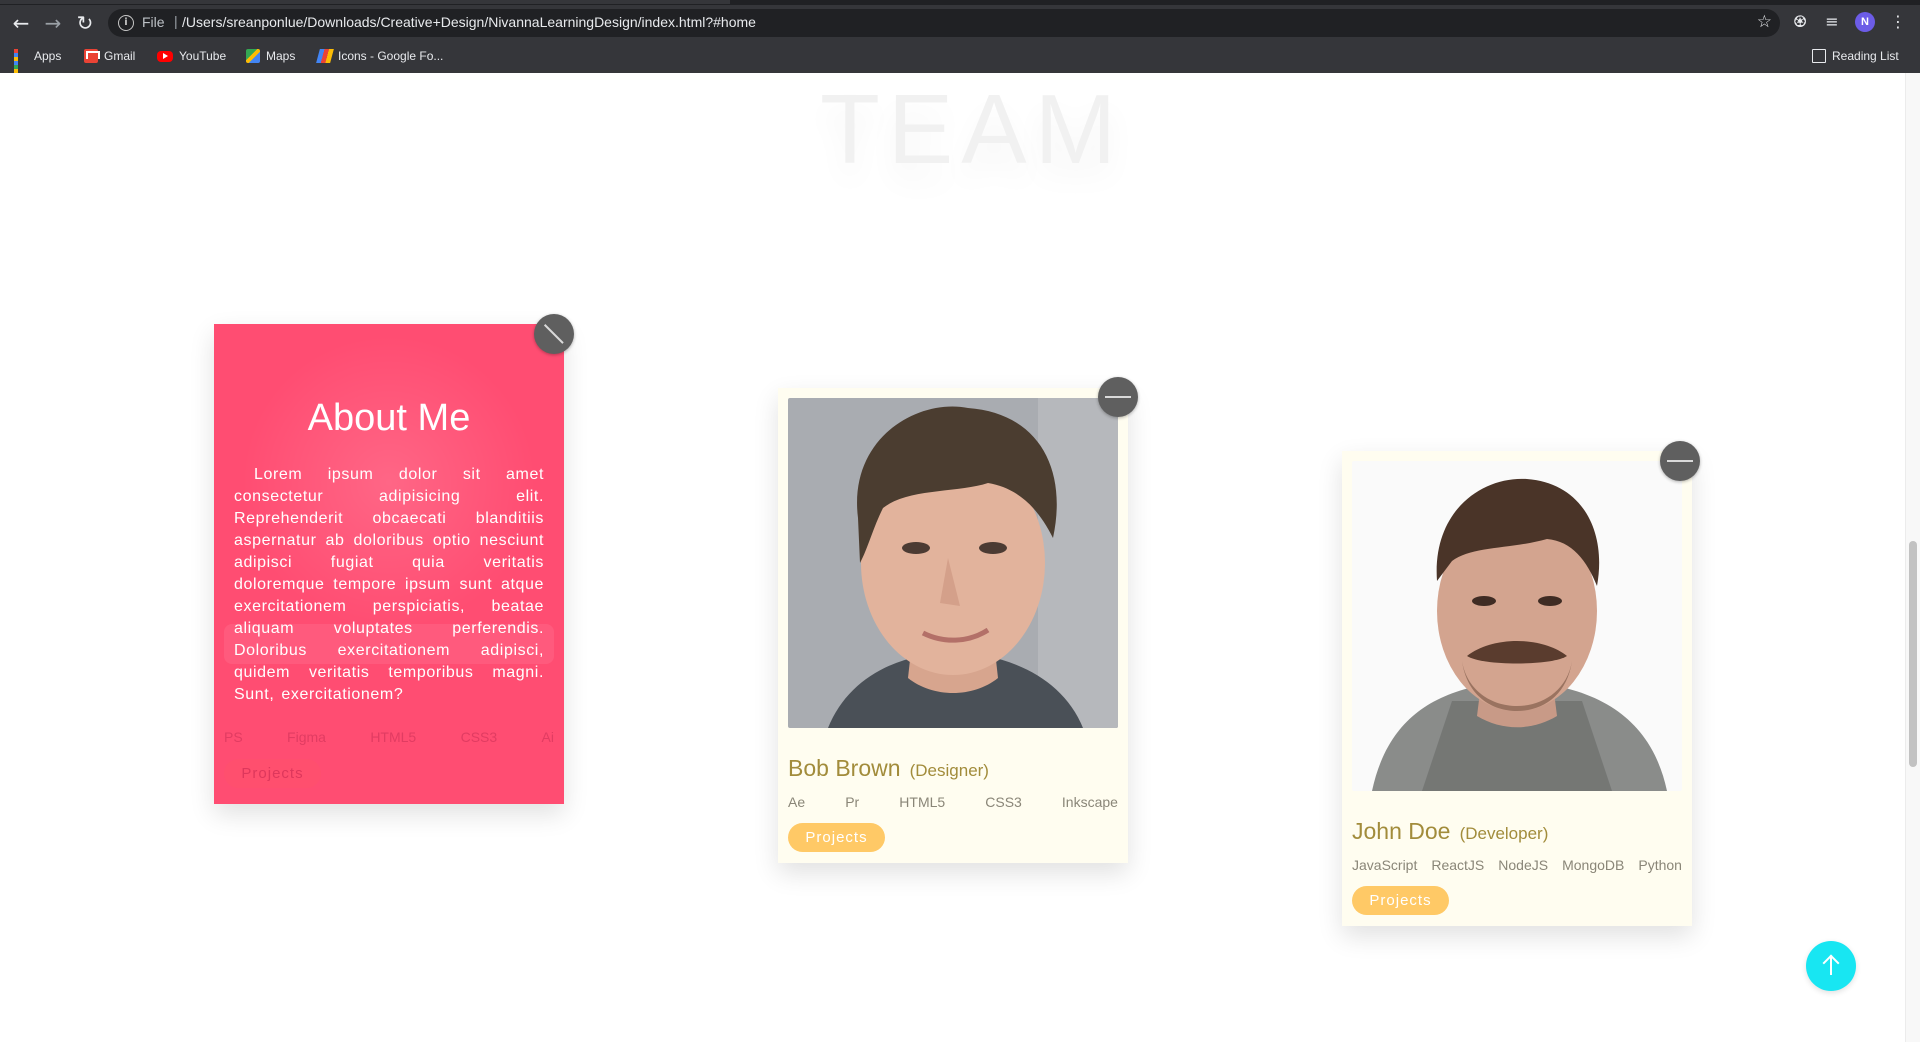 Image resolution: width=1920 pixels, height=1042 pixels. Describe the element at coordinates (1800, 22) in the screenshot. I see `extensions-puzzle-icon: ♼` at that location.